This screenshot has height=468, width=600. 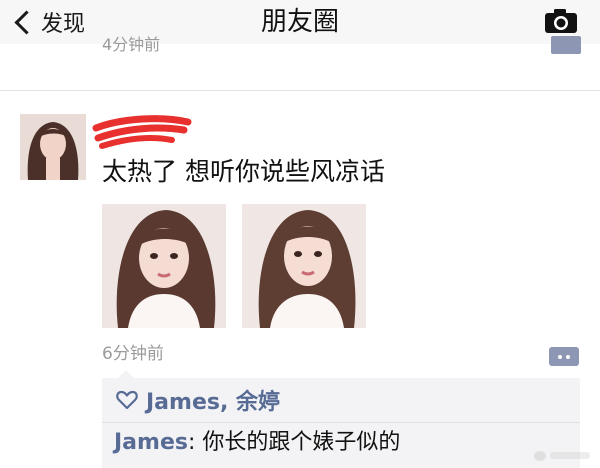 I want to click on post-time: 6分钟前, so click(x=133, y=354).